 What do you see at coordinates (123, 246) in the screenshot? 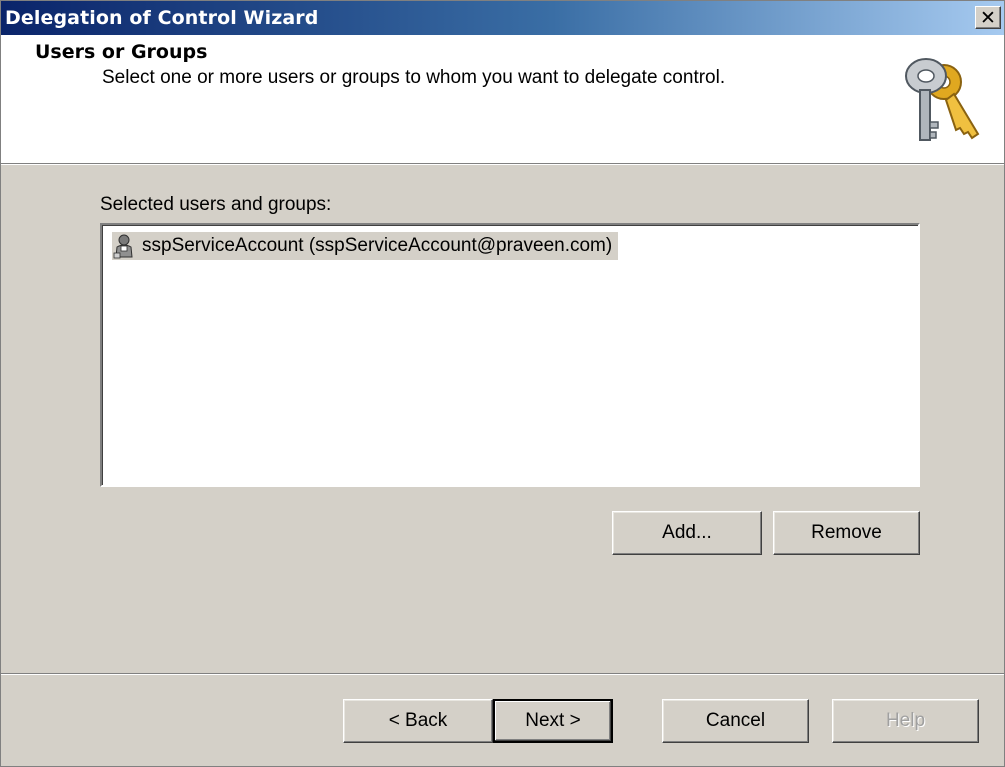
I see `user-icon` at bounding box center [123, 246].